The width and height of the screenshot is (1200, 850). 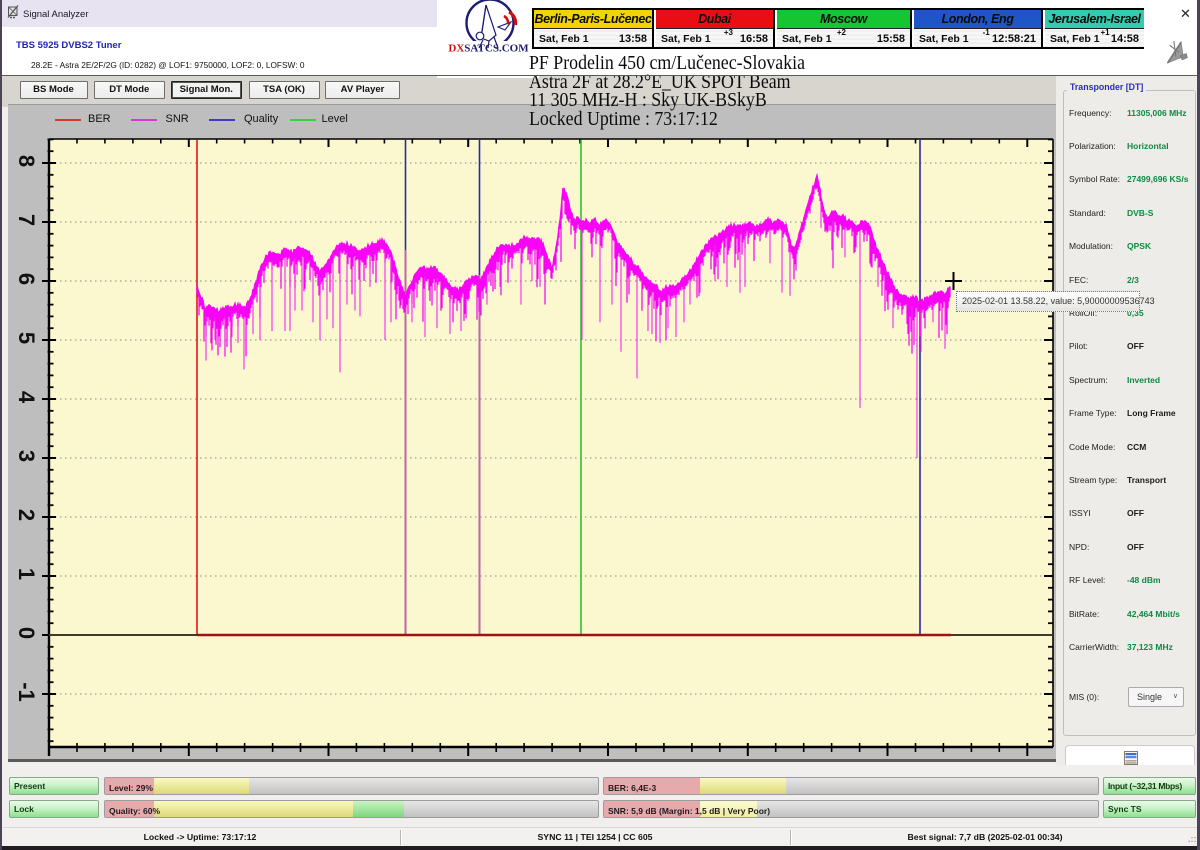 I want to click on svg-text: DXSATCS.COM, so click(x=488, y=49).